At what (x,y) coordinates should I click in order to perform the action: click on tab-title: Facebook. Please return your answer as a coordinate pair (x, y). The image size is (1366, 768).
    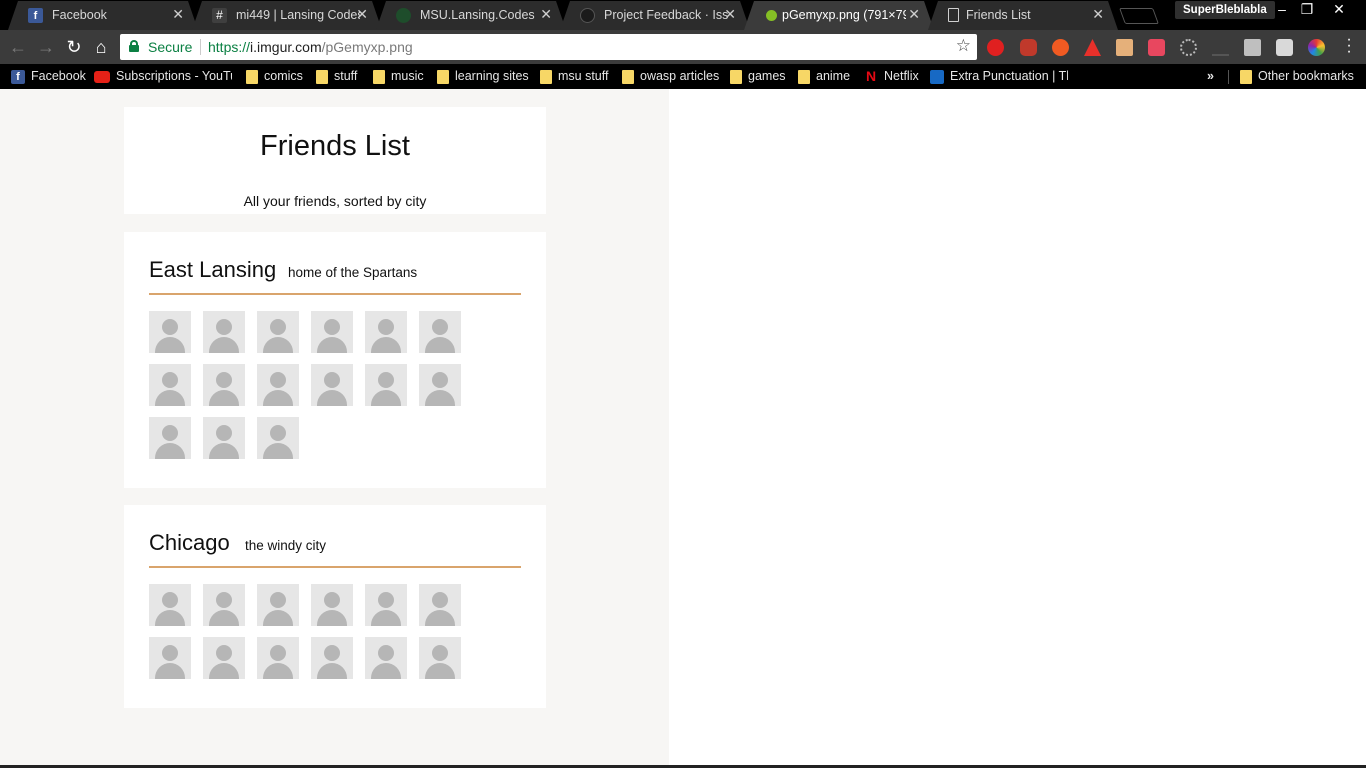
    Looking at the image, I should click on (79, 15).